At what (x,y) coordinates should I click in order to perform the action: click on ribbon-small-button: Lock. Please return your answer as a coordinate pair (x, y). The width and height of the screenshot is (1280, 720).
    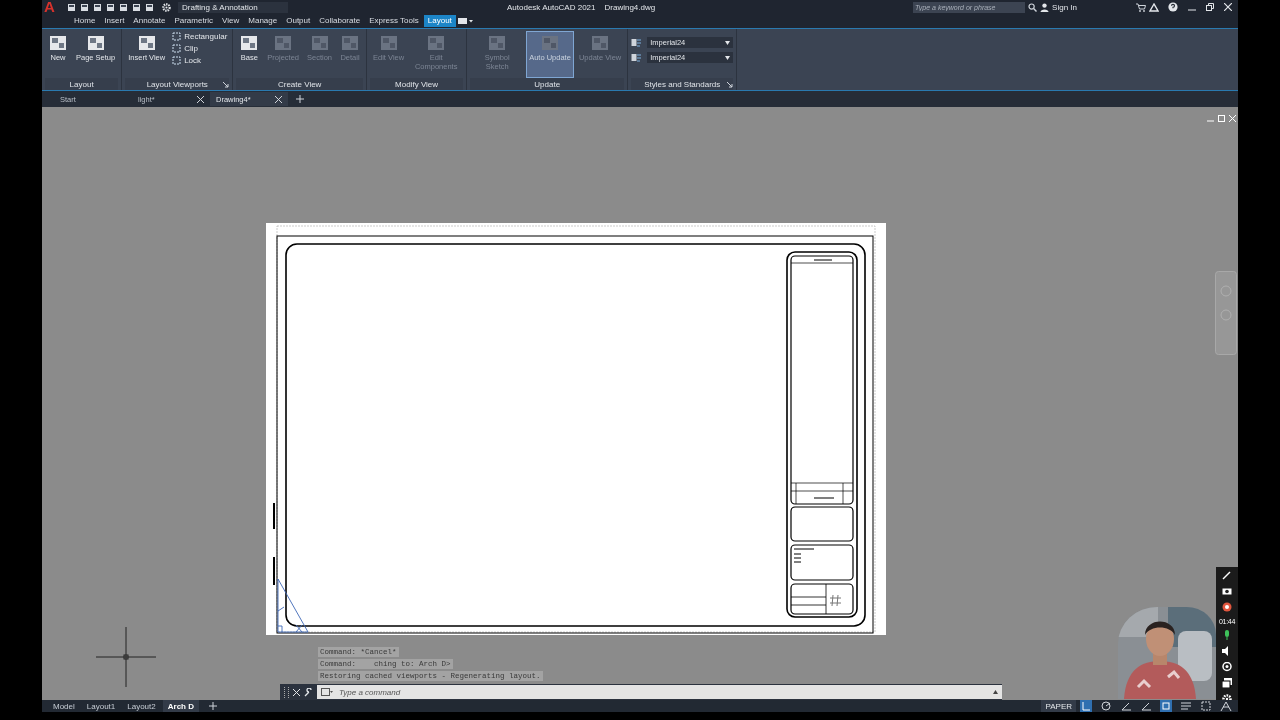
    Looking at the image, I should click on (200, 60).